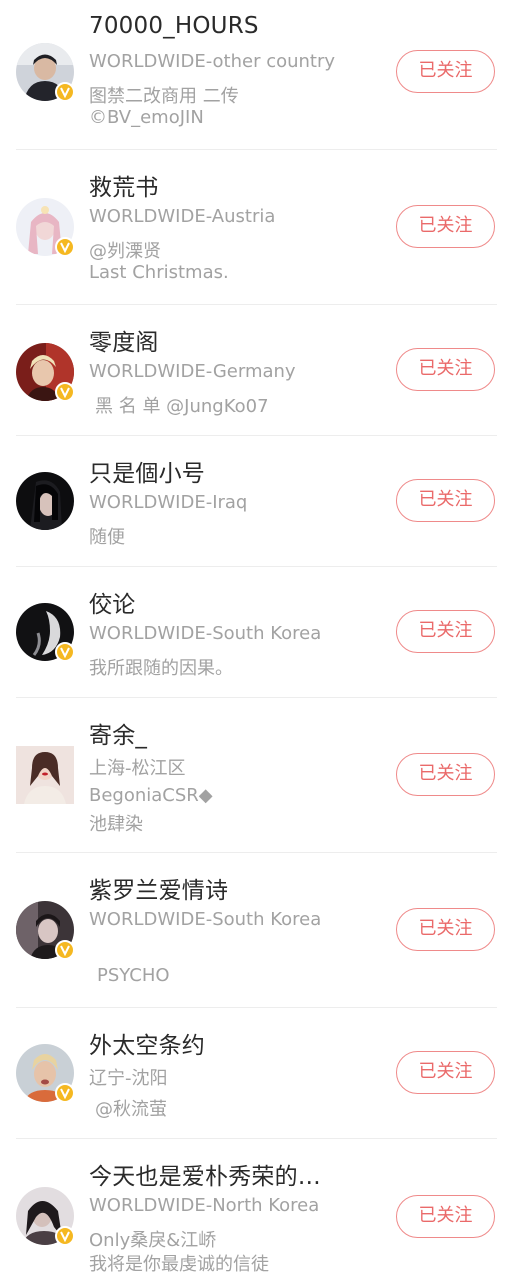 Image resolution: width=513 pixels, height=1280 pixels. Describe the element at coordinates (174, 26) in the screenshot. I see `user-name: 70000_HOURS` at that location.